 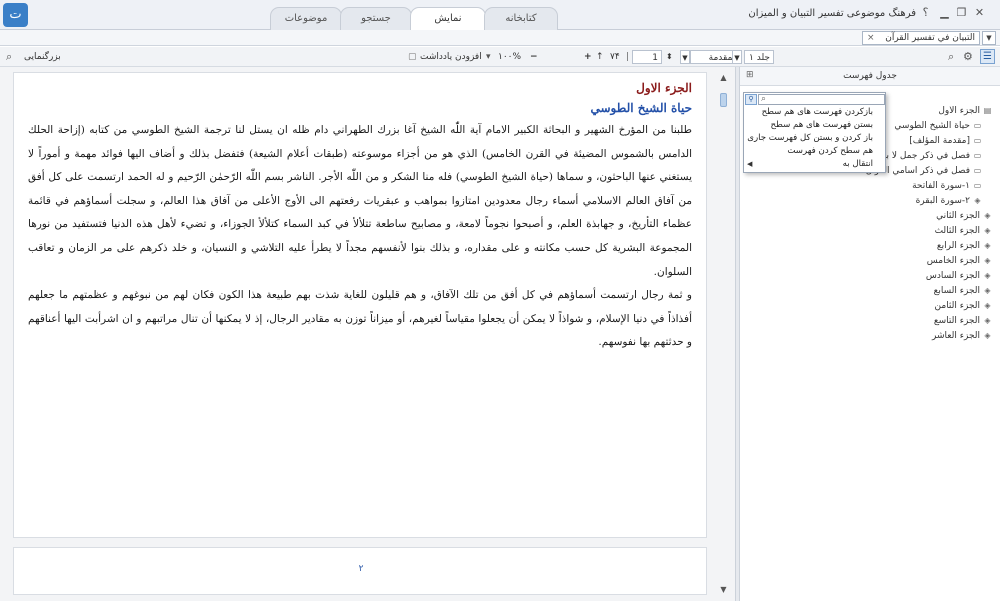 I want to click on tab-topics: موضوعات, so click(x=306, y=18).